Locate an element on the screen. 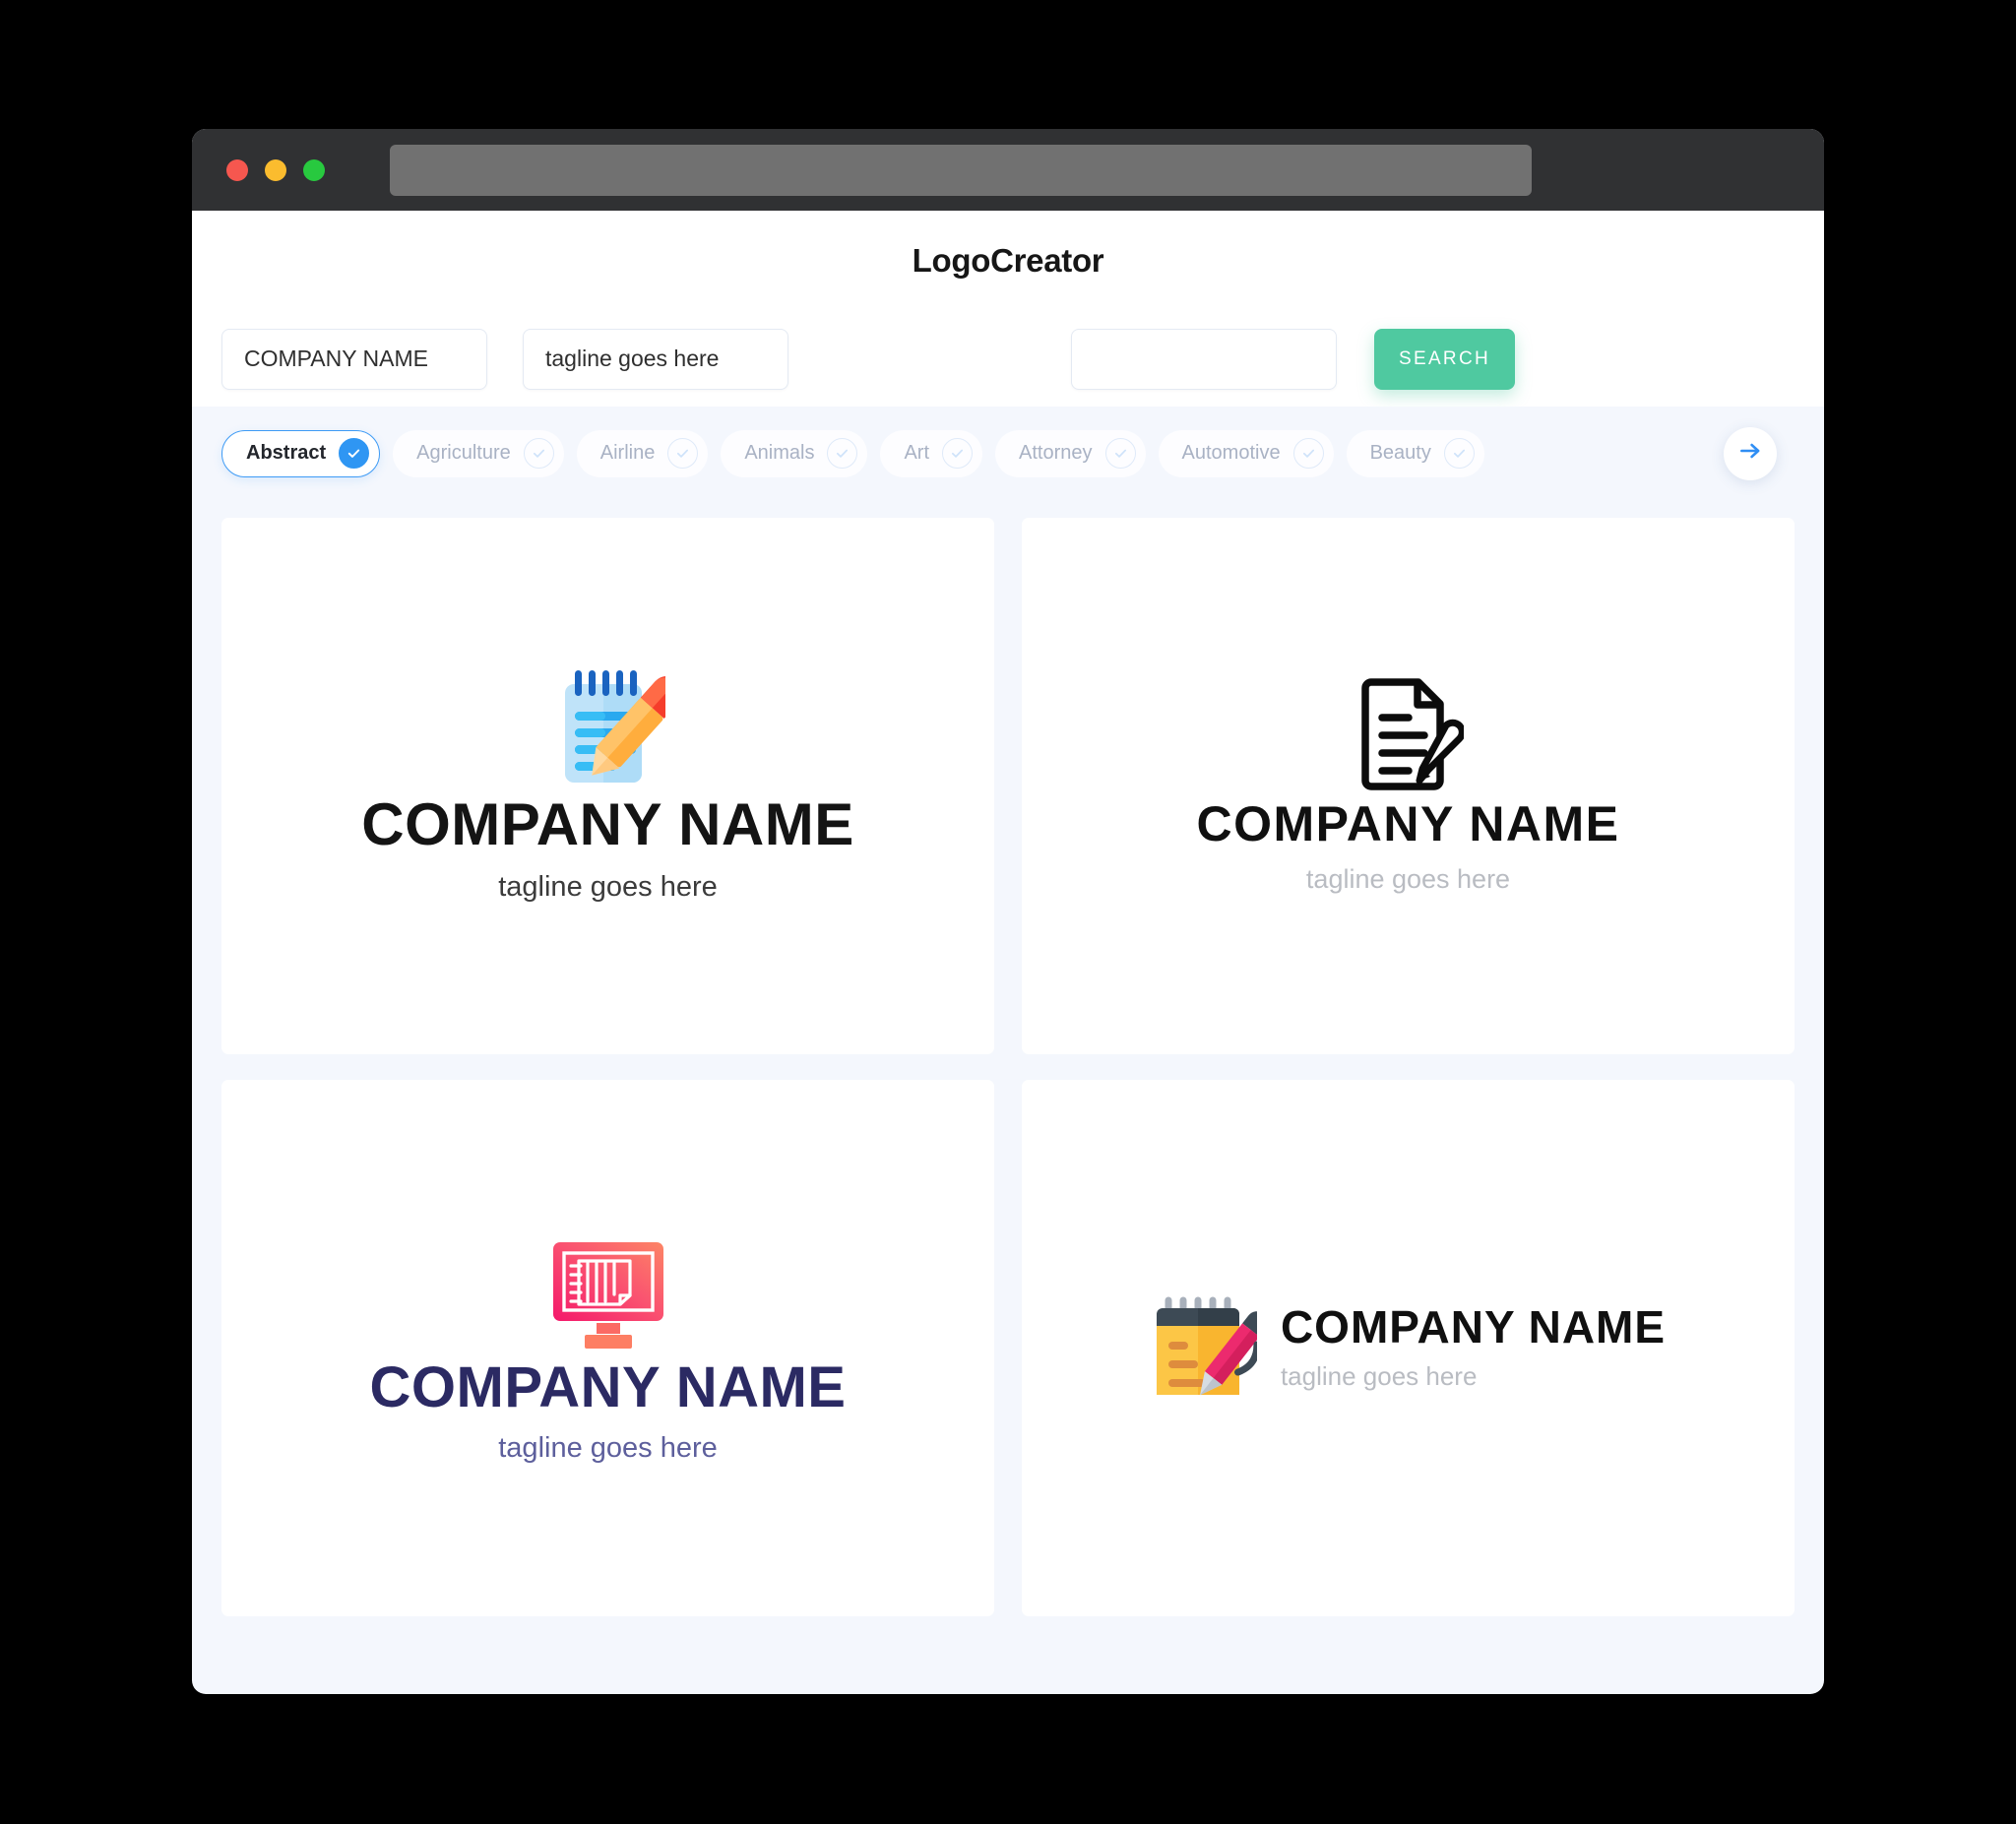  keyword-input is located at coordinates (1204, 359).